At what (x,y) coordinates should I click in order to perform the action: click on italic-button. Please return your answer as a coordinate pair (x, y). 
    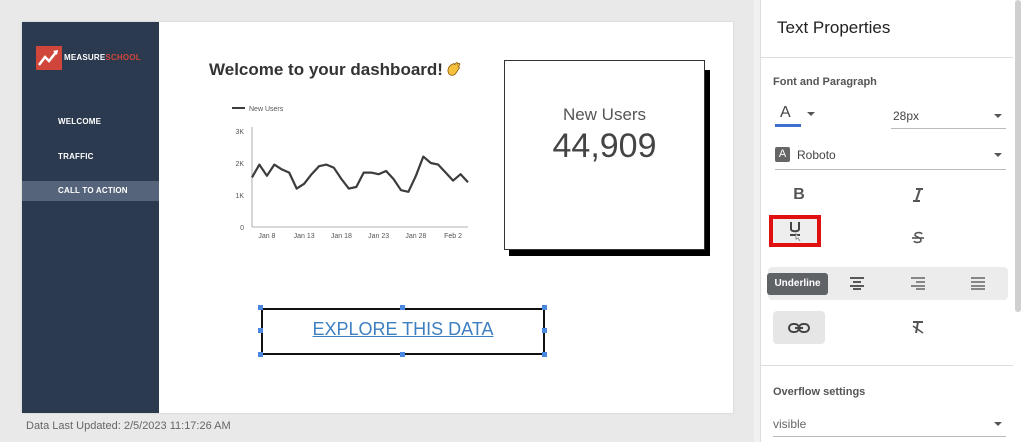
    Looking at the image, I should click on (918, 195).